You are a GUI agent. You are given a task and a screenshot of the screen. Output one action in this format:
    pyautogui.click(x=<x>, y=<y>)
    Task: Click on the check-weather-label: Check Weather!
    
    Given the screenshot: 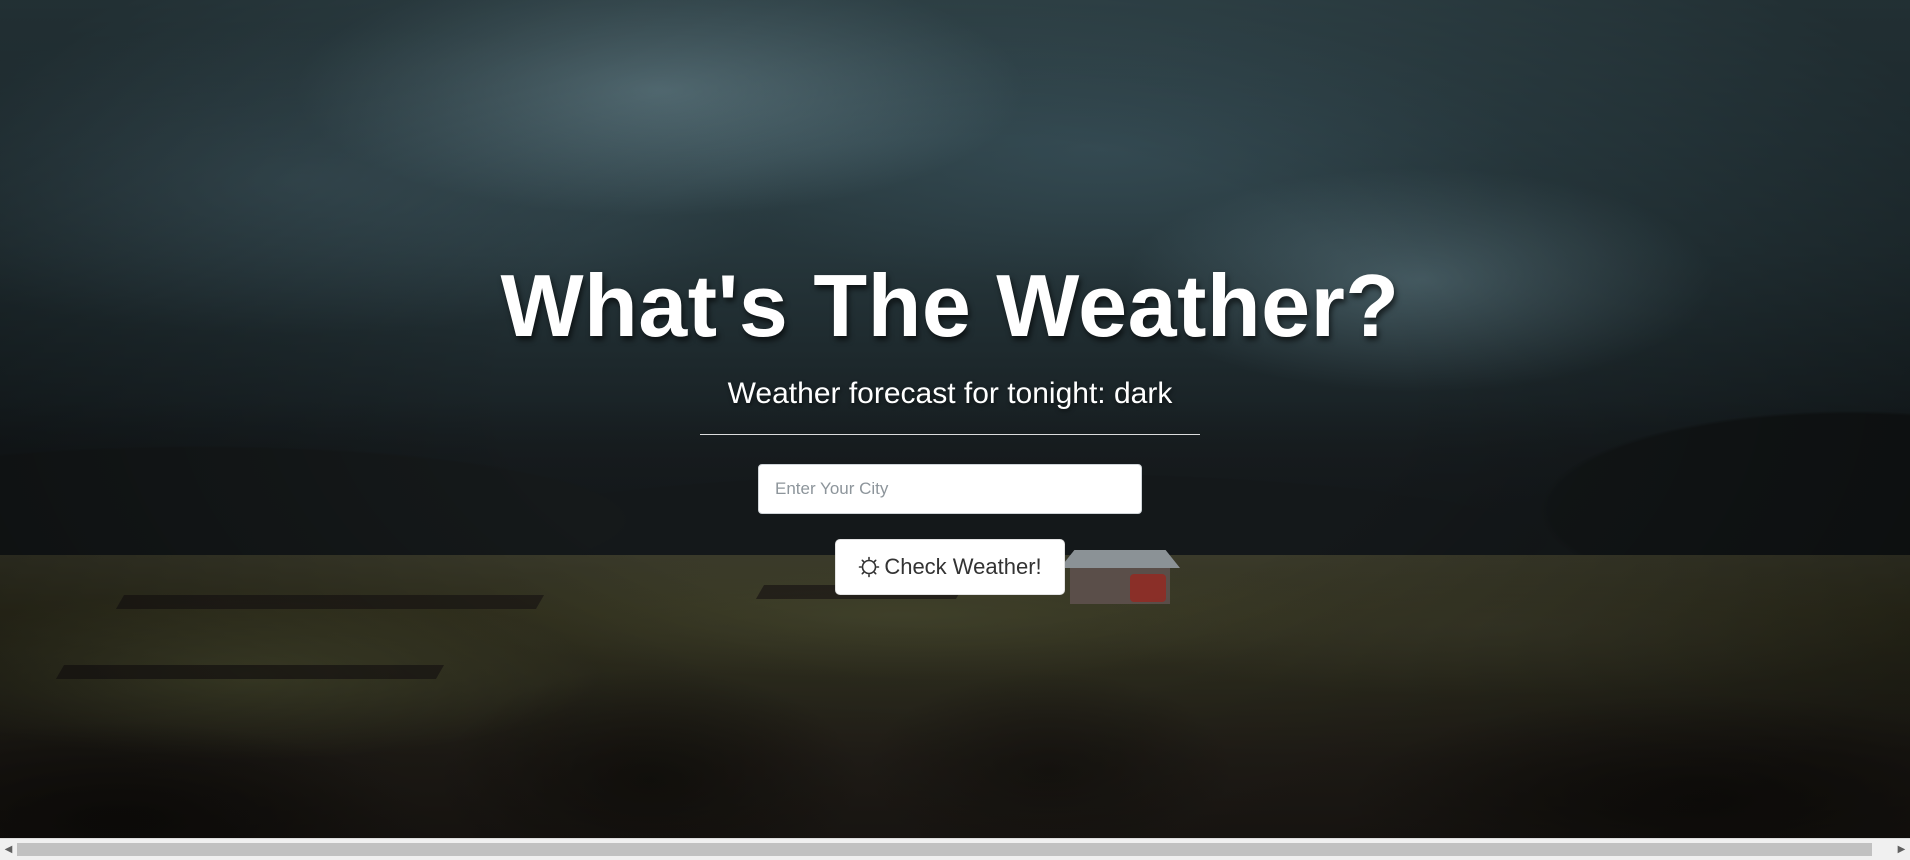 What is the action you would take?
    pyautogui.click(x=963, y=566)
    